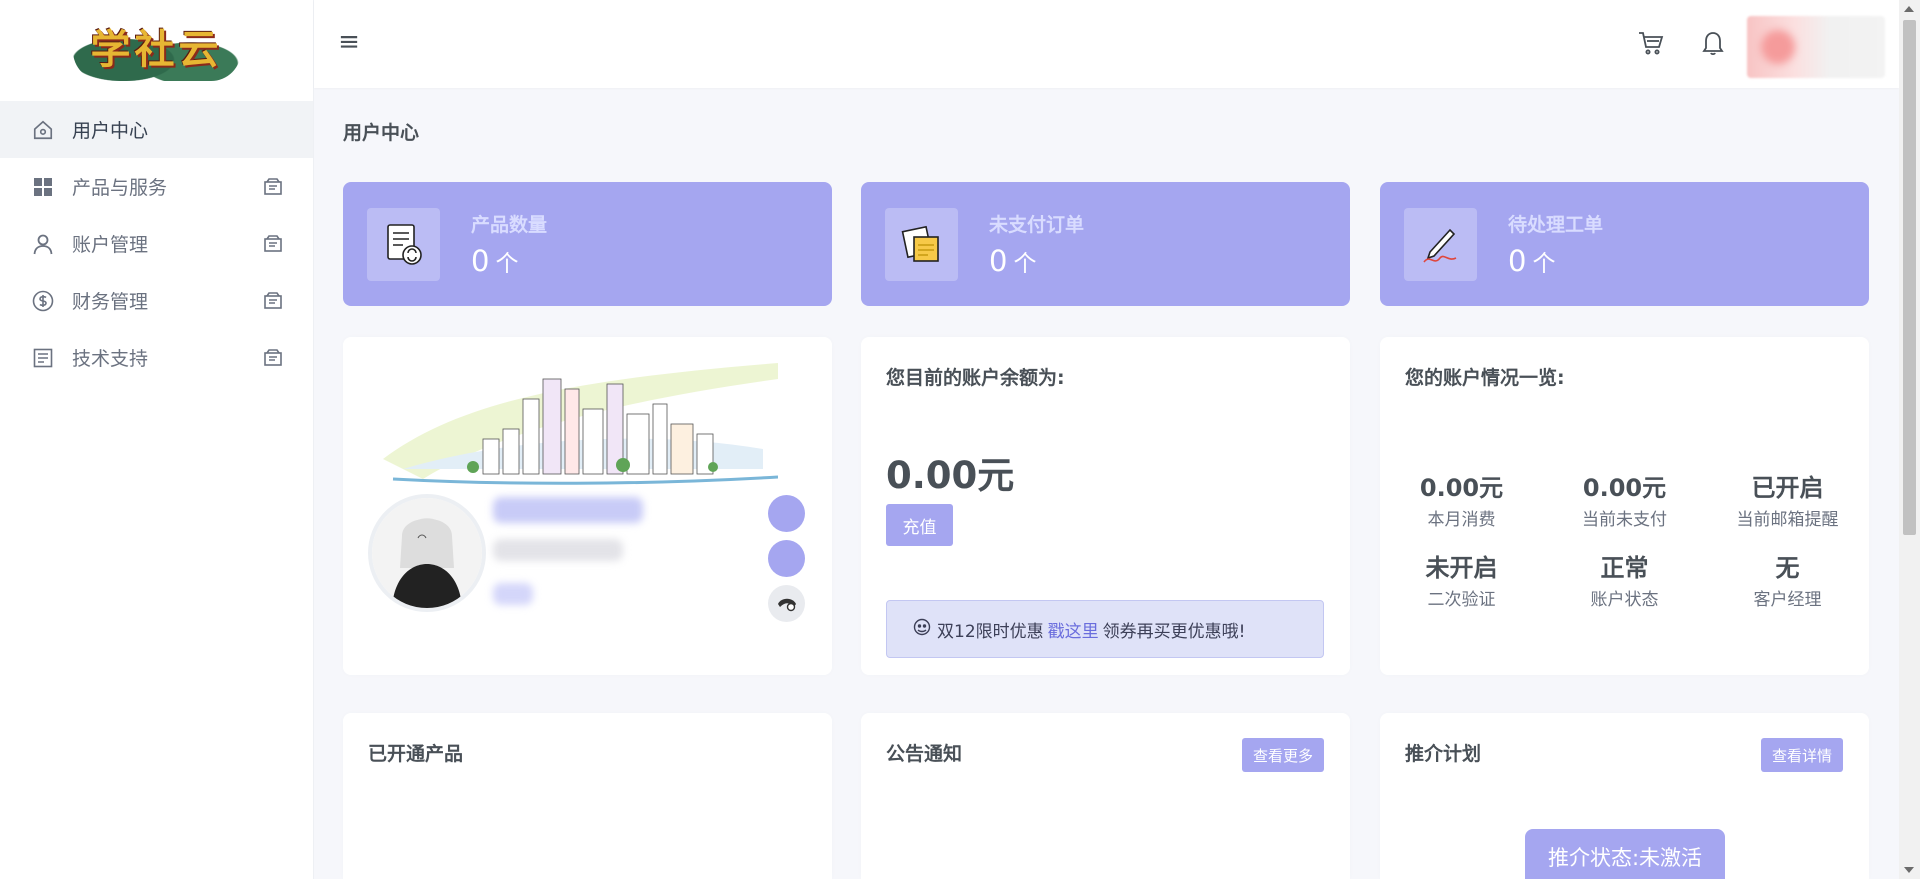 This screenshot has height=879, width=1920. Describe the element at coordinates (416, 754) in the screenshot. I see `products-heading: 已开通产品` at that location.